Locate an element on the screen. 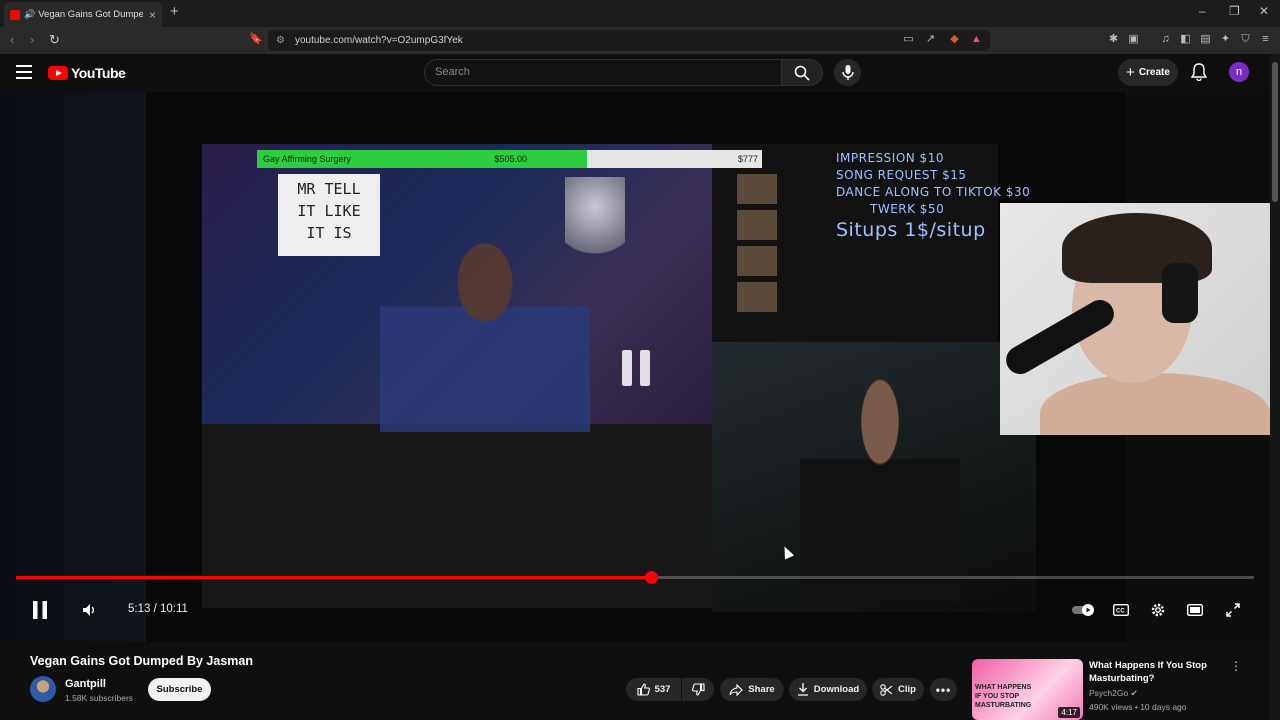 The height and width of the screenshot is (720, 1280). sidebar-icon: ◧ is located at coordinates (1185, 39).